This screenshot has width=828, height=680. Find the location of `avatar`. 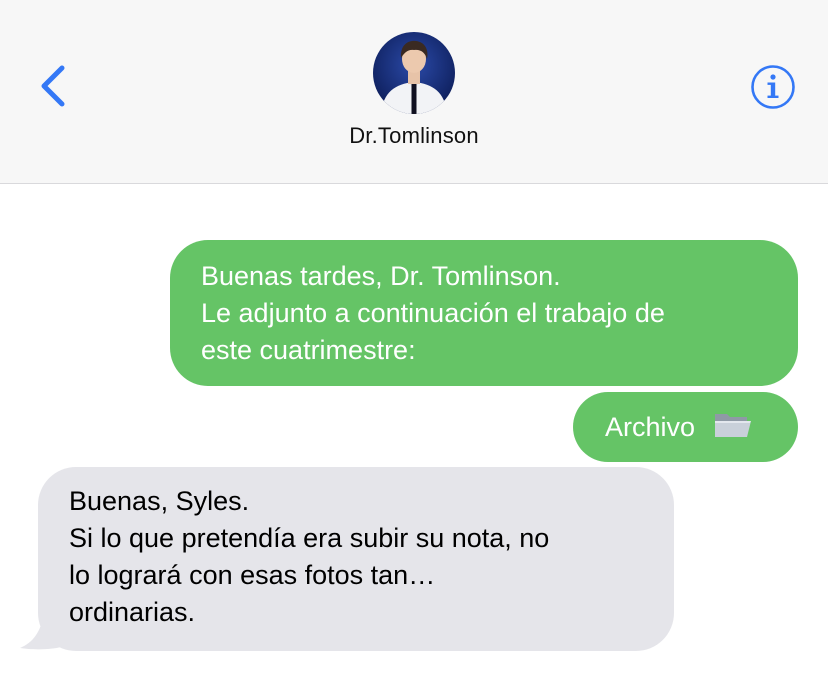

avatar is located at coordinates (414, 73).